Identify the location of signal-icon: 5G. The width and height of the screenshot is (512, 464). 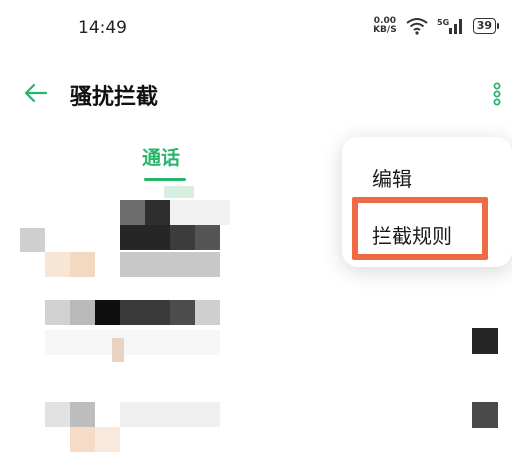
(451, 26).